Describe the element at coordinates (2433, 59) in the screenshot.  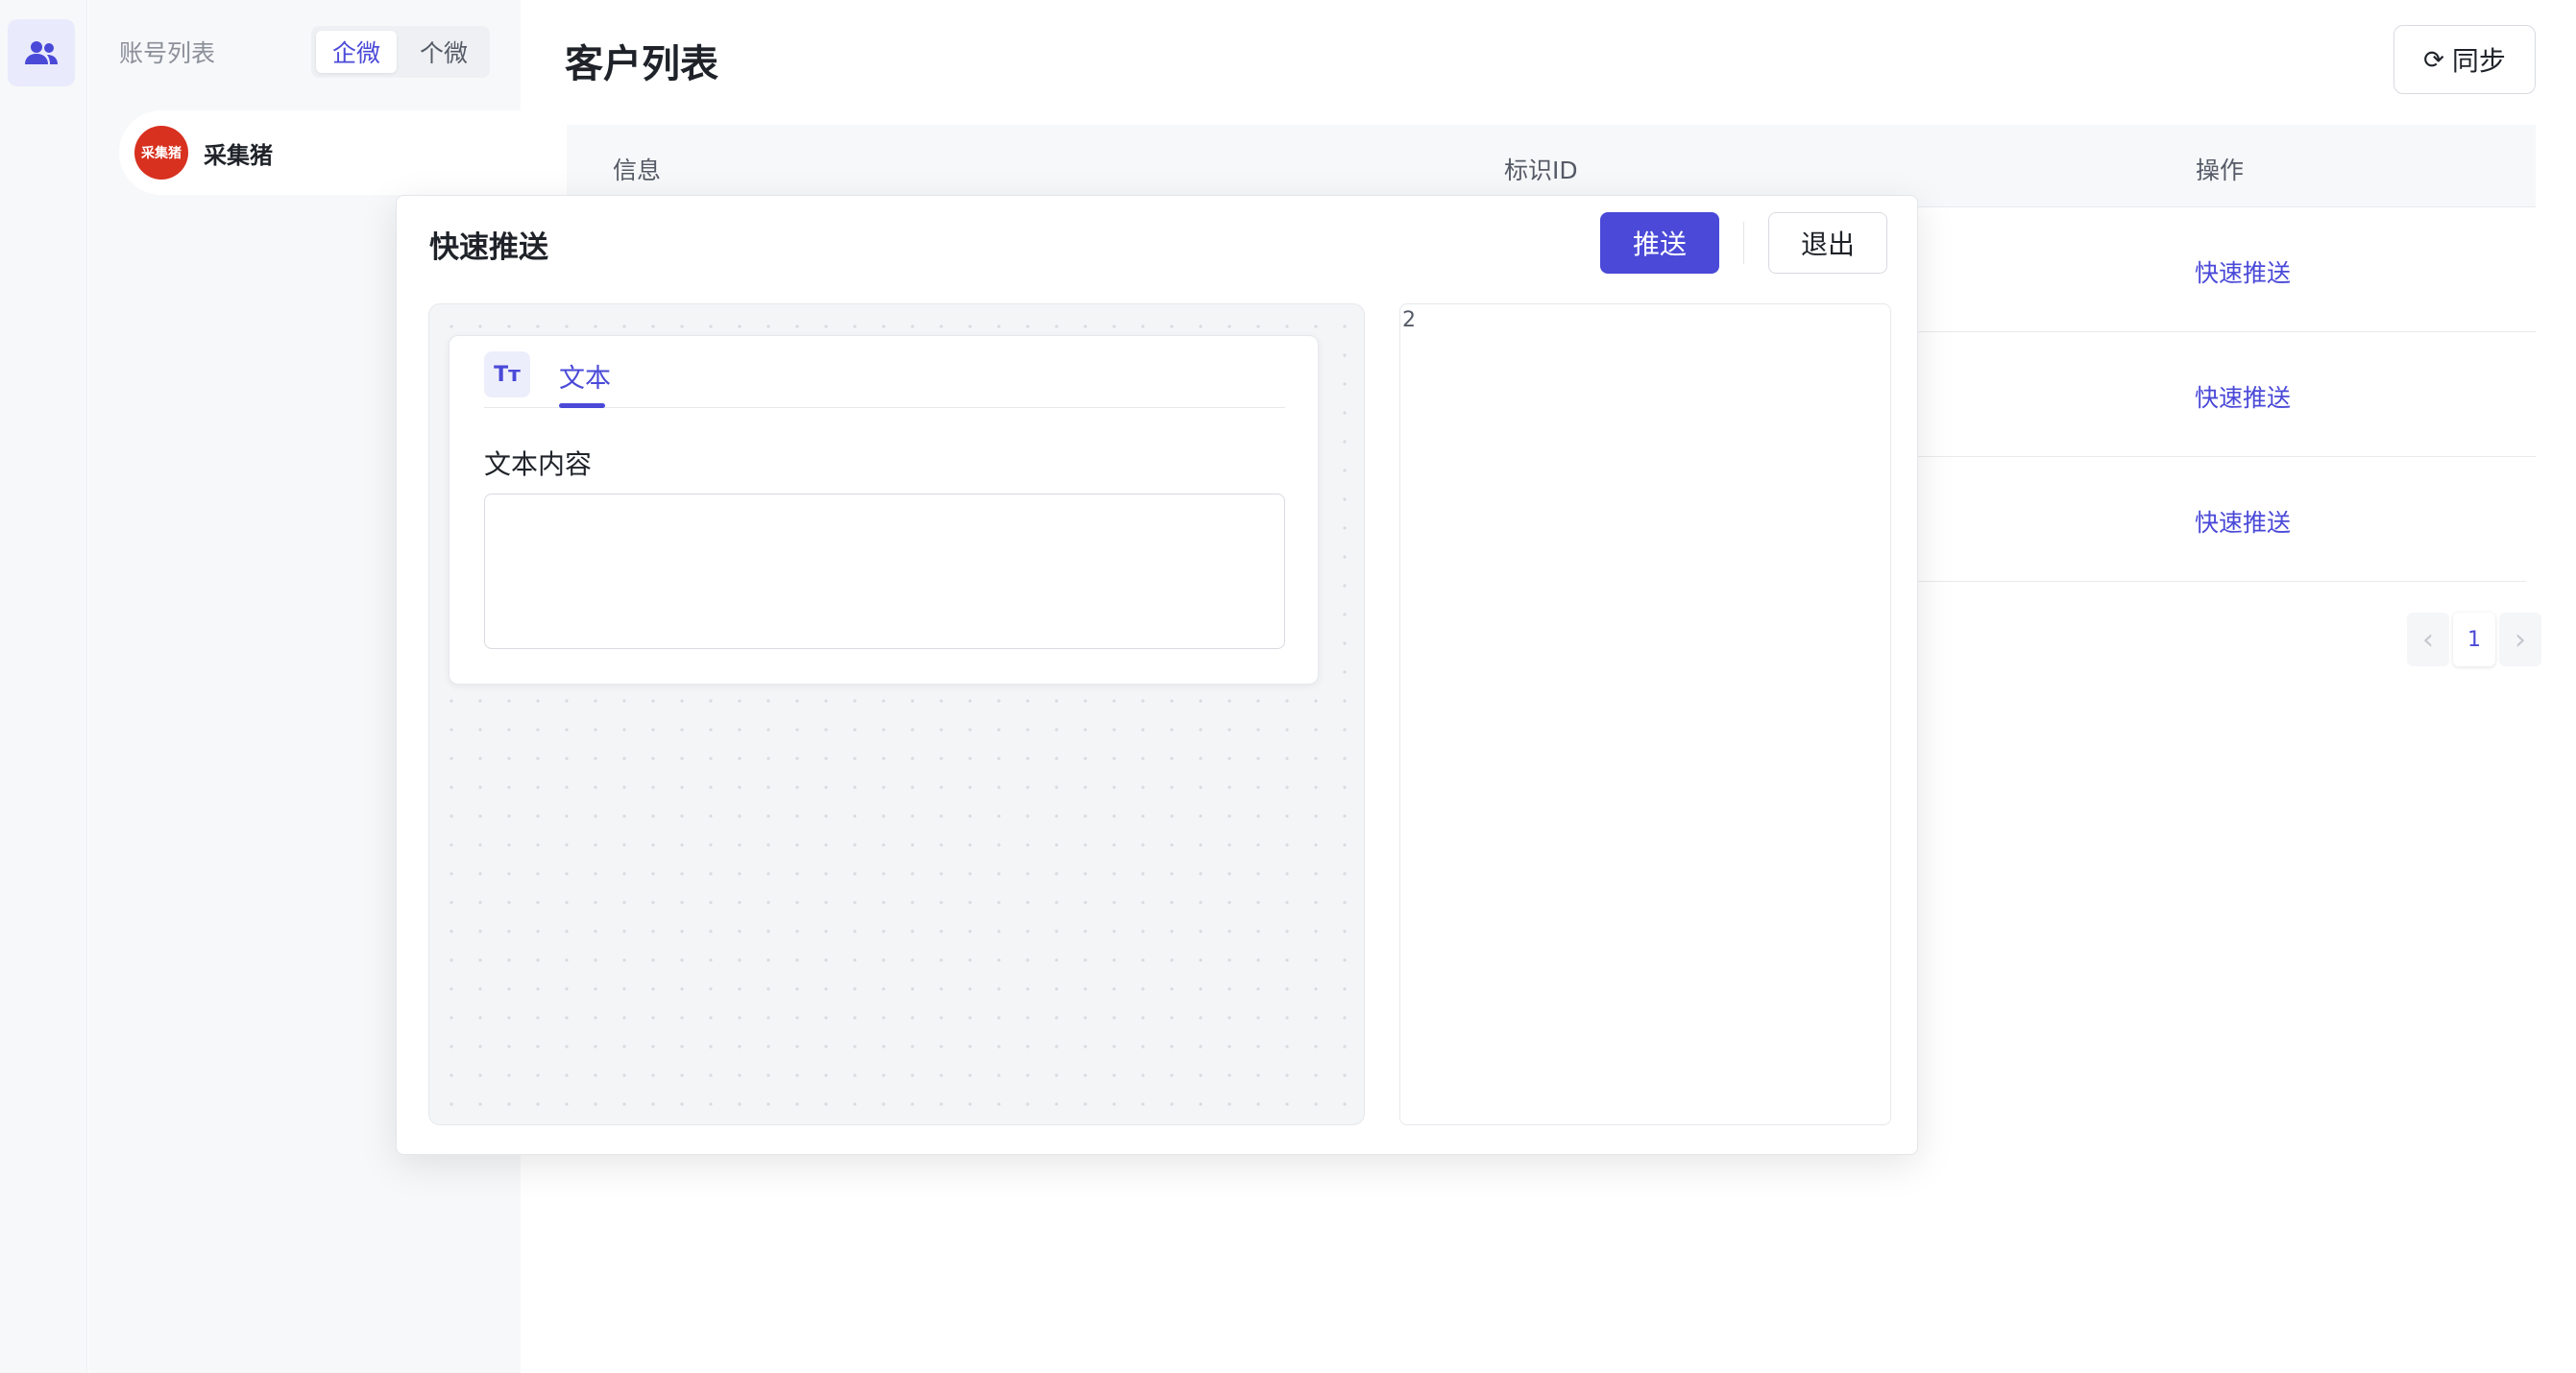
I see `refresh-icon: ⟳` at that location.